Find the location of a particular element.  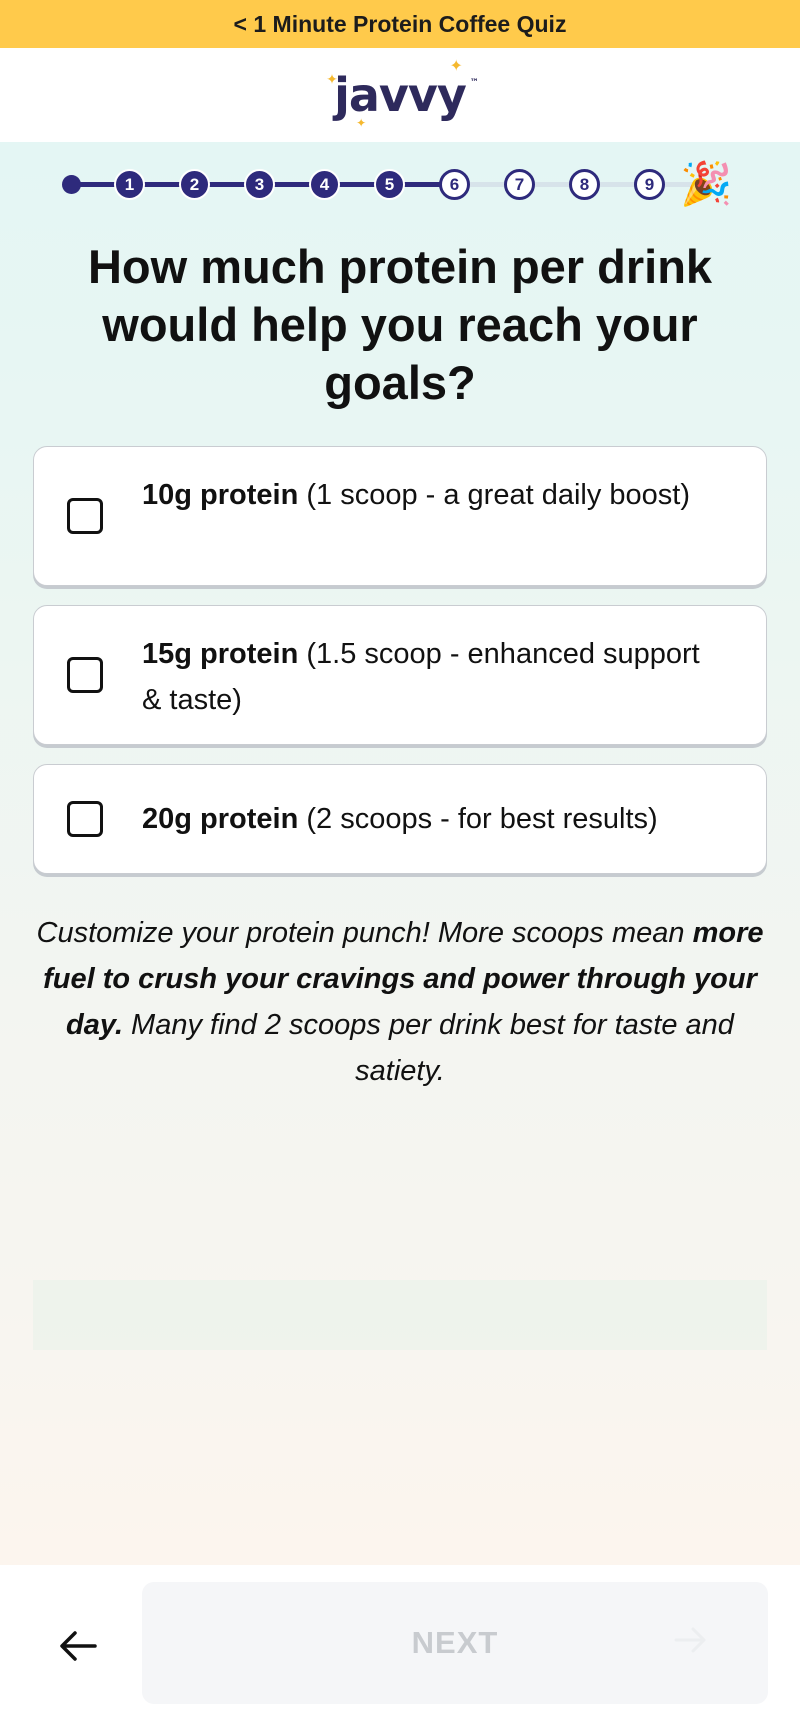

option-detail: (1 scoop - a great daily boost) is located at coordinates (494, 495).